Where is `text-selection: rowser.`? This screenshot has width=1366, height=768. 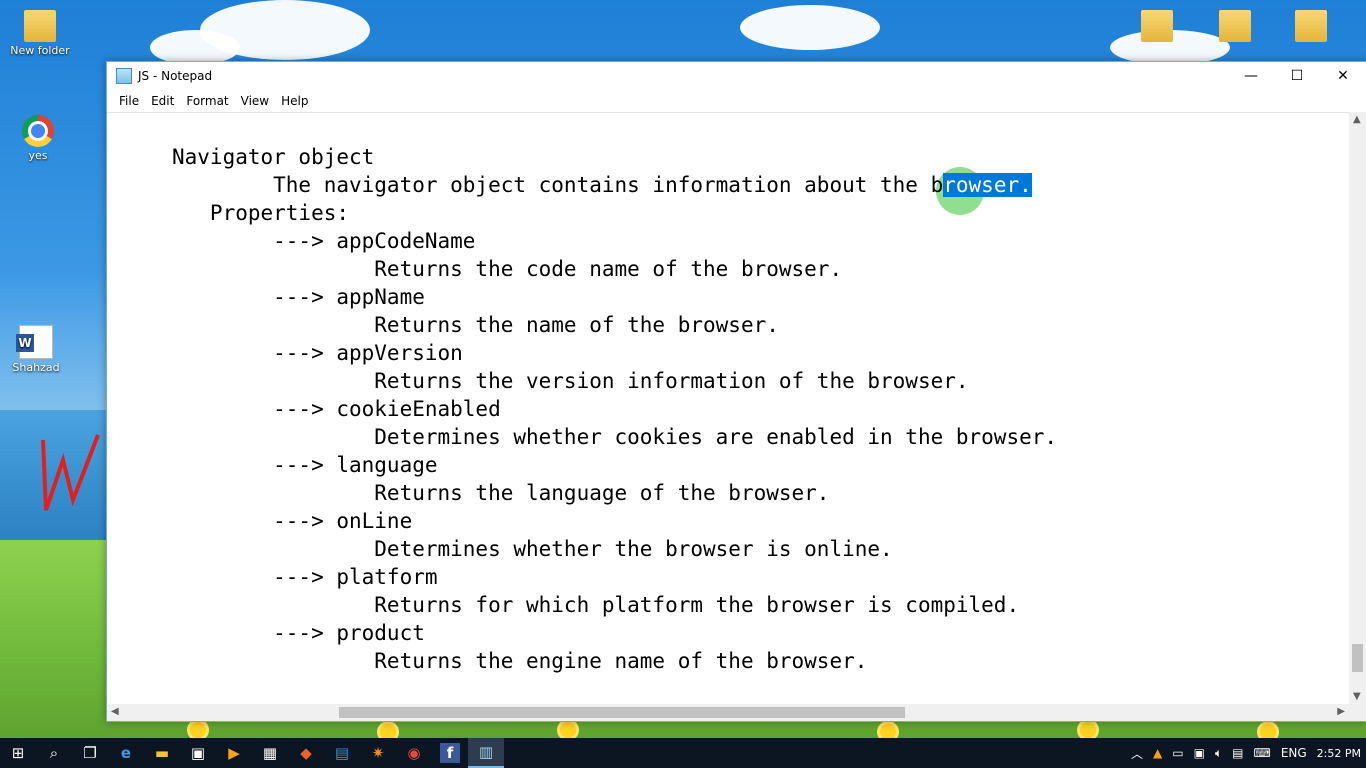
text-selection: rowser. is located at coordinates (987, 185).